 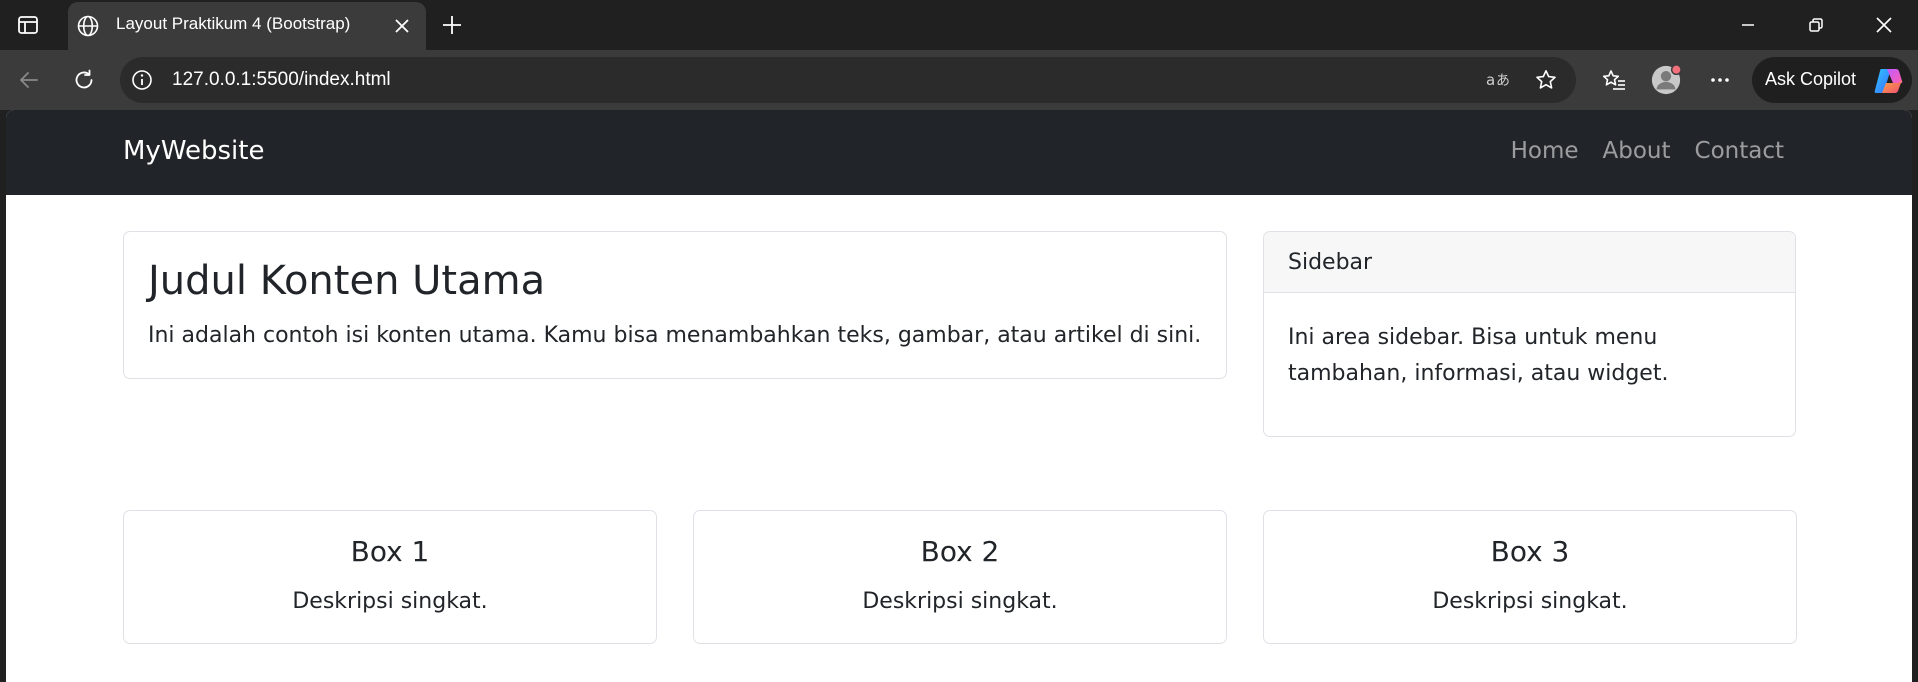 I want to click on ask-copilot-button: Ask Copilot, so click(x=1832, y=80).